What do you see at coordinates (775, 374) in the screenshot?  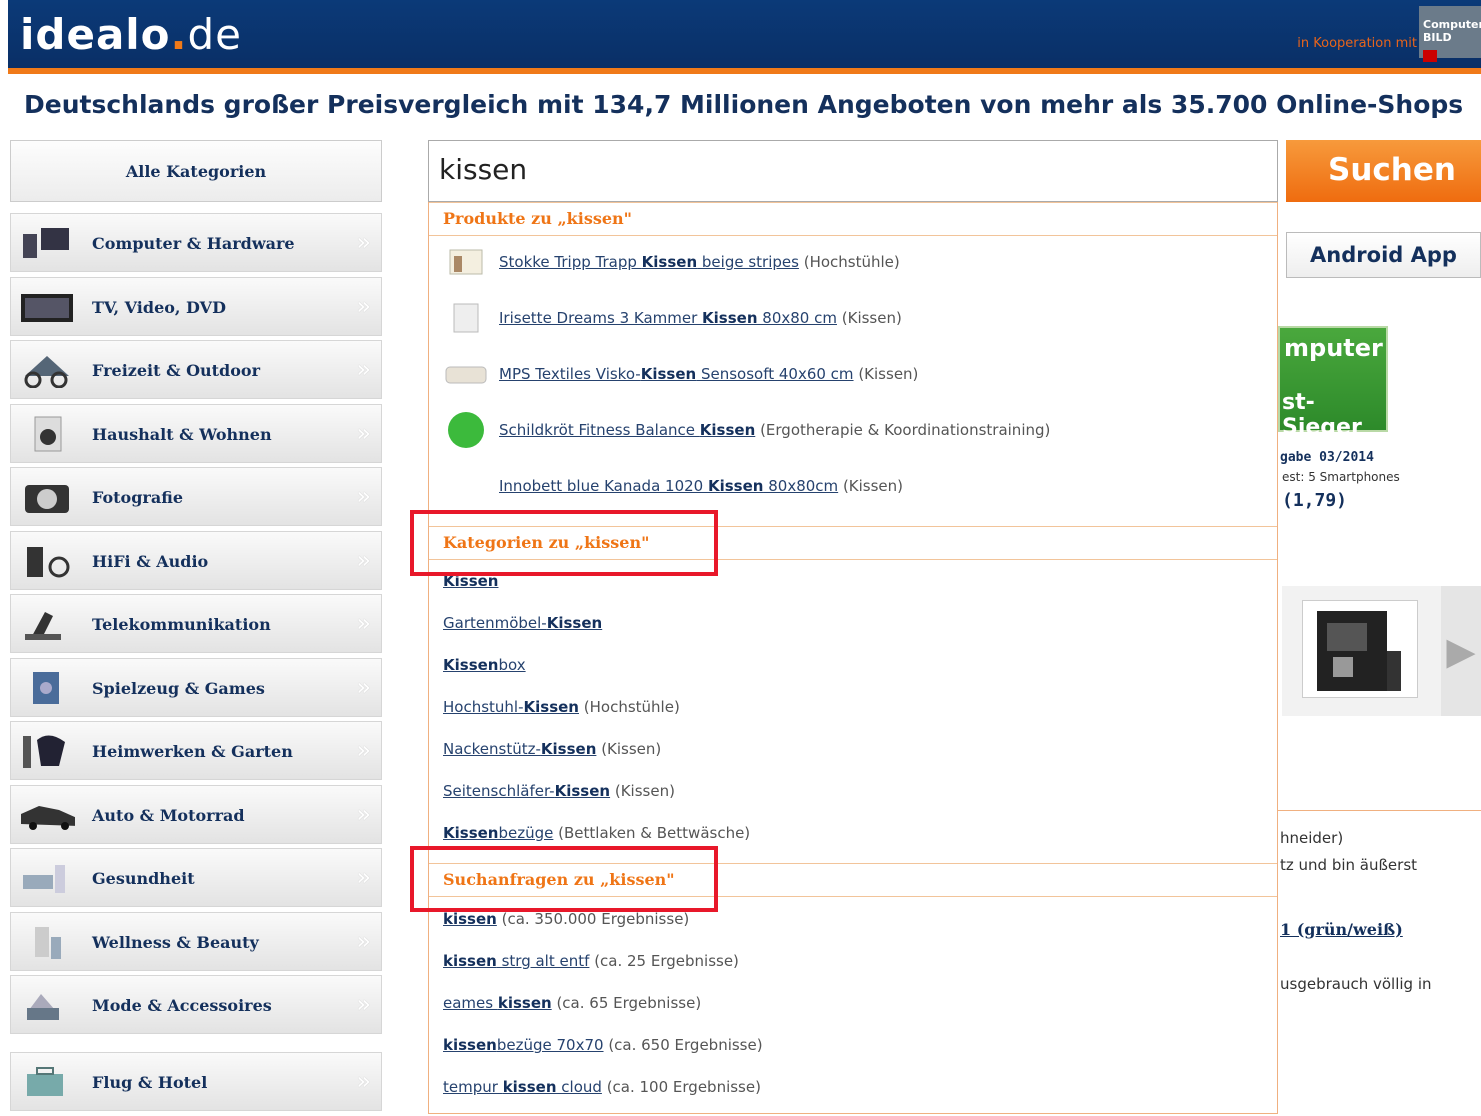 I see `suggestion-text: Sensosoft 40x60 cm` at bounding box center [775, 374].